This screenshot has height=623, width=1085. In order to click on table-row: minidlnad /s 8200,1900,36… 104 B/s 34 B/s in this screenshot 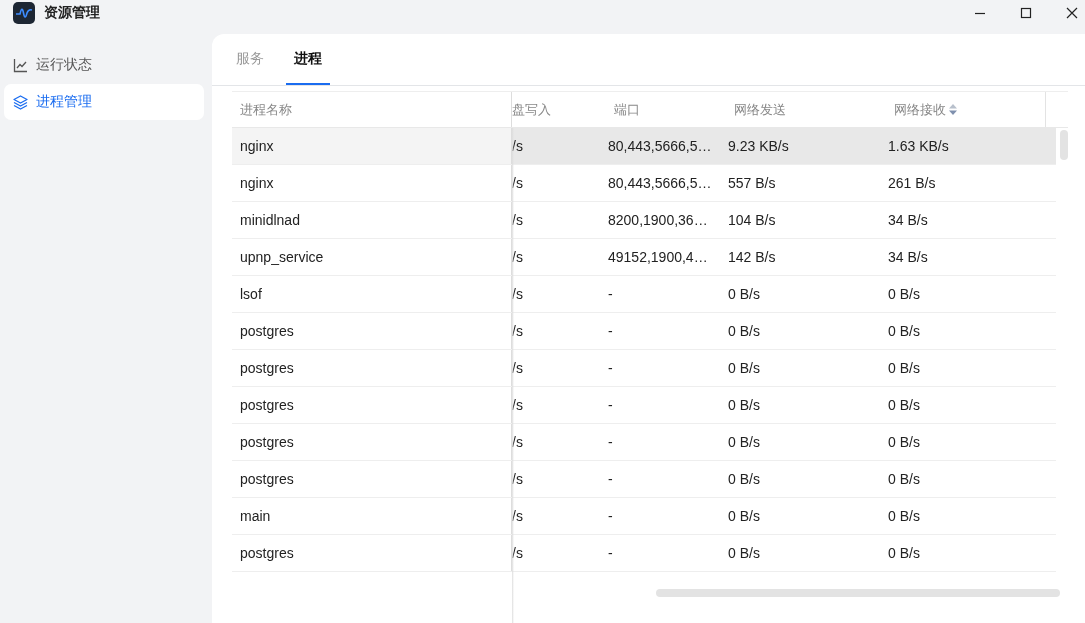, I will do `click(644, 220)`.